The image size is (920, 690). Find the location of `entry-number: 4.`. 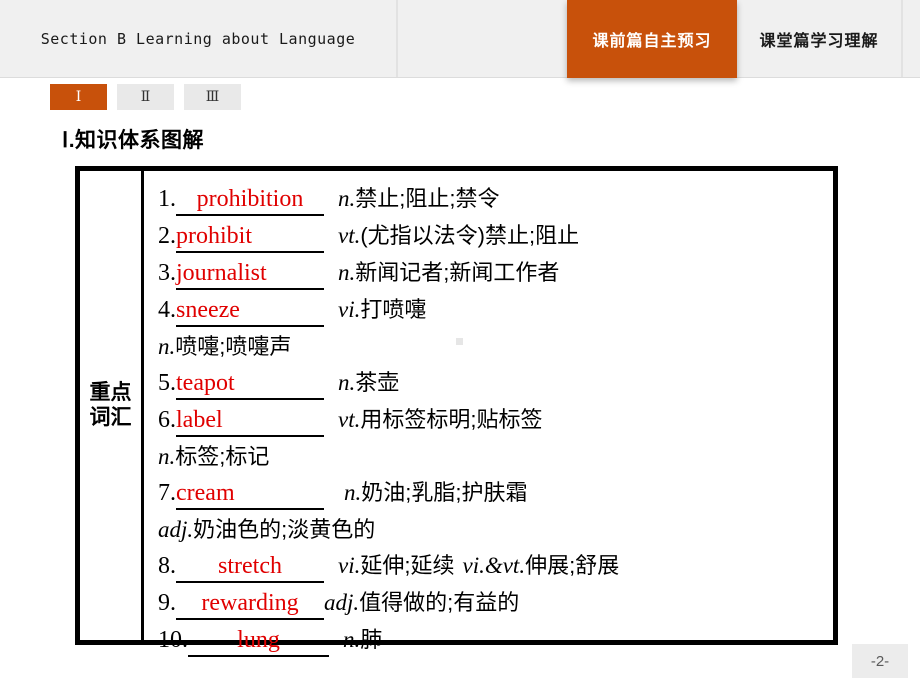

entry-number: 4. is located at coordinates (167, 310).